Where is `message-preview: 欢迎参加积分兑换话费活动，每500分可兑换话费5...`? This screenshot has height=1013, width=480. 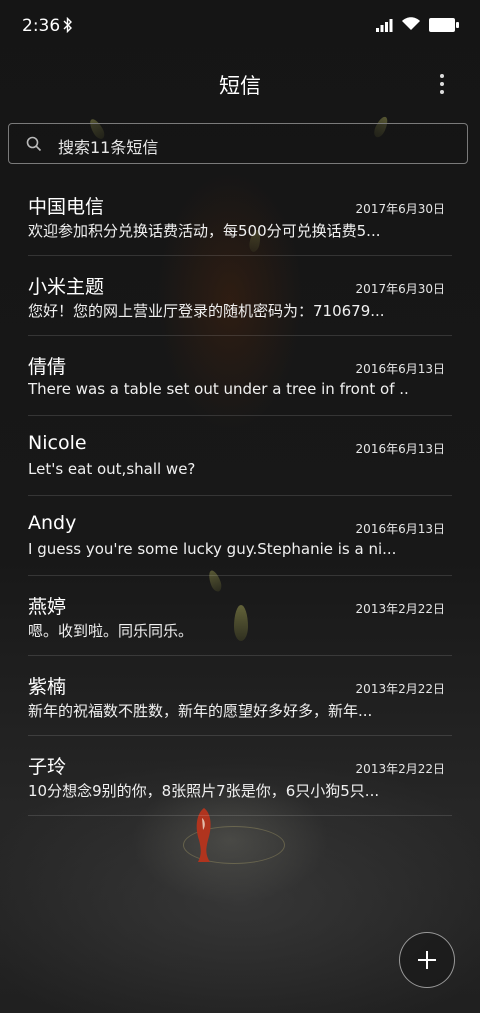
message-preview: 欢迎参加积分兑换话费活动，每500分可兑换话费5... is located at coordinates (204, 231).